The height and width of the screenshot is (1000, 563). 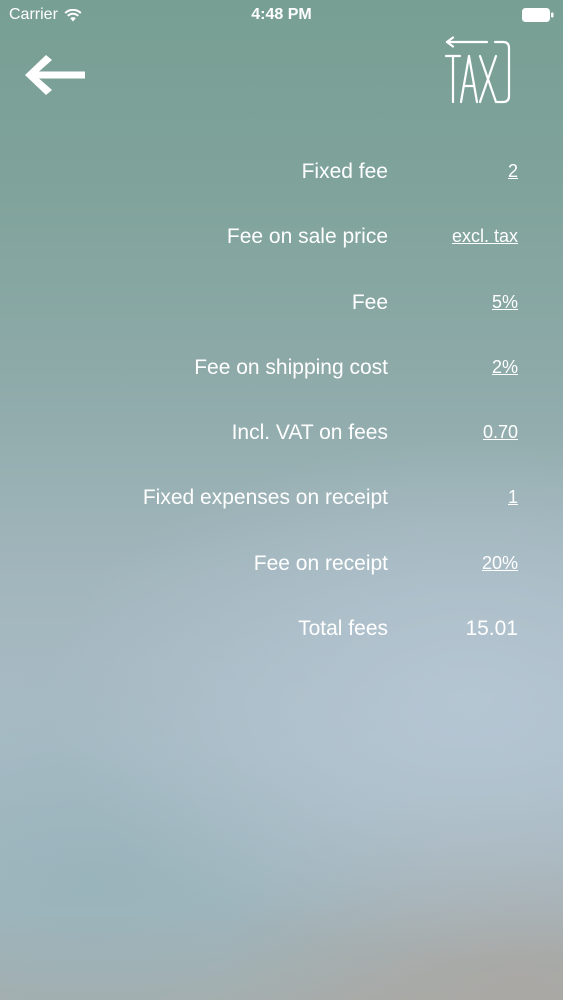 What do you see at coordinates (369, 302) in the screenshot?
I see `fee-label: Fee` at bounding box center [369, 302].